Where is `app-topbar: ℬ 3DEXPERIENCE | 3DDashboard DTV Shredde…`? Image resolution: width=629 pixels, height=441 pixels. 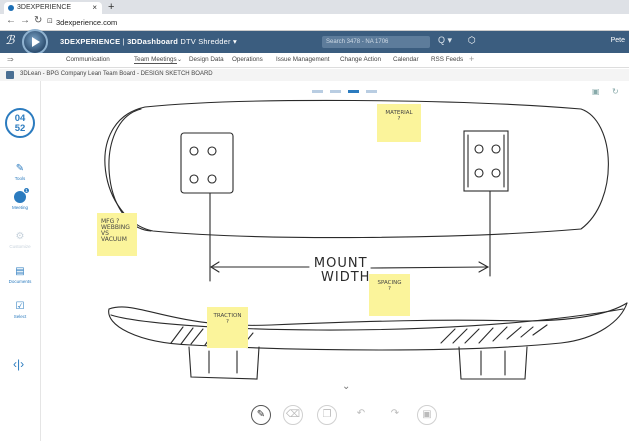 app-topbar: ℬ 3DEXPERIENCE | 3DDashboard DTV Shredde… is located at coordinates (314, 42).